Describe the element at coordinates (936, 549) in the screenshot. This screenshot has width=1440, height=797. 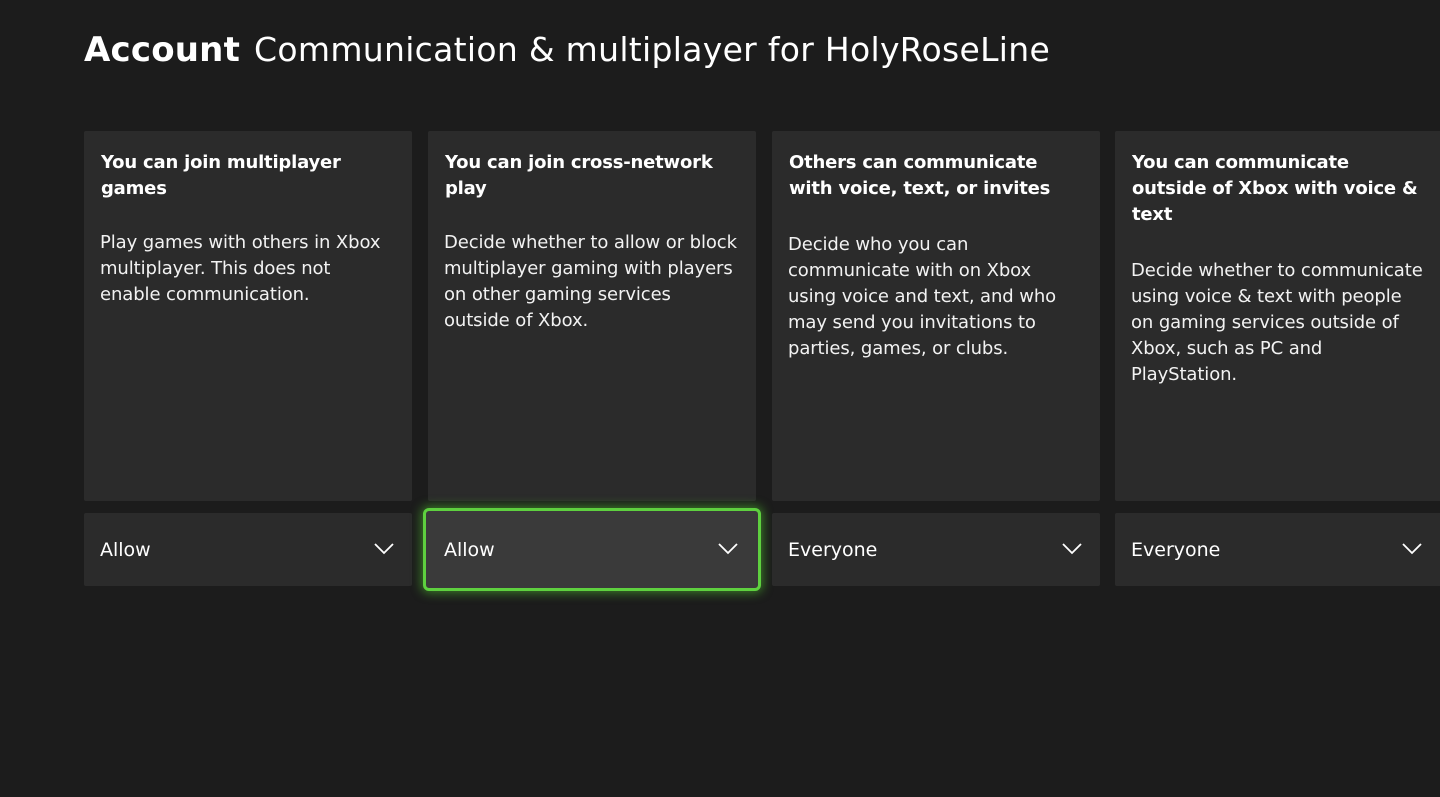
I see `communicate-dropdown: Everyone` at that location.